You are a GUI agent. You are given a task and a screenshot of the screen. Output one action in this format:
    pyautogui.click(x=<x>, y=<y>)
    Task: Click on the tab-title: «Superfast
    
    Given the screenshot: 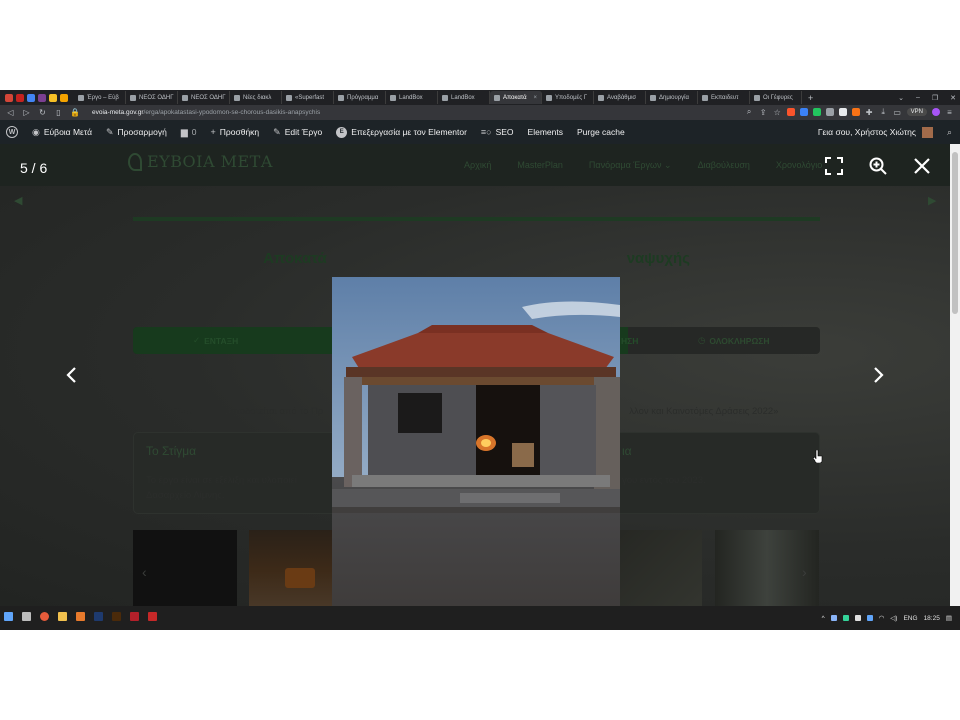 What is the action you would take?
    pyautogui.click(x=310, y=97)
    